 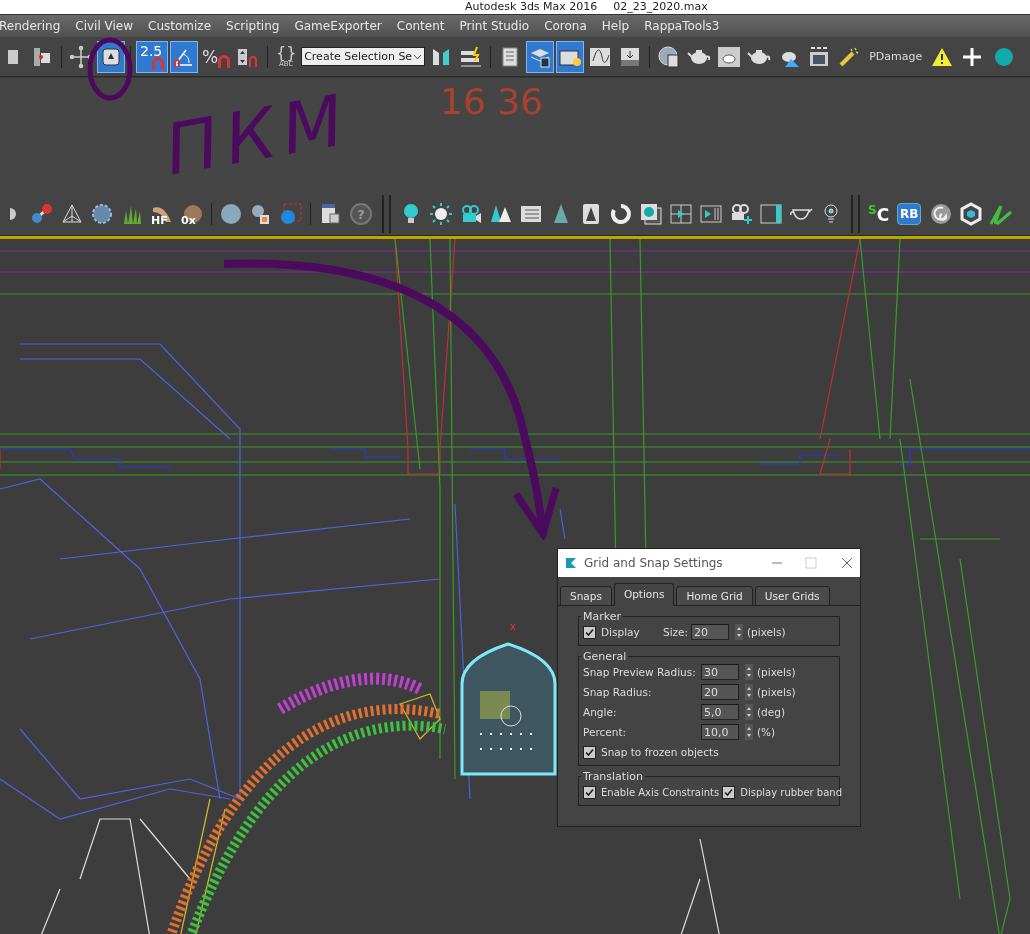 I want to click on number-field: 10,0, so click(x=720, y=732).